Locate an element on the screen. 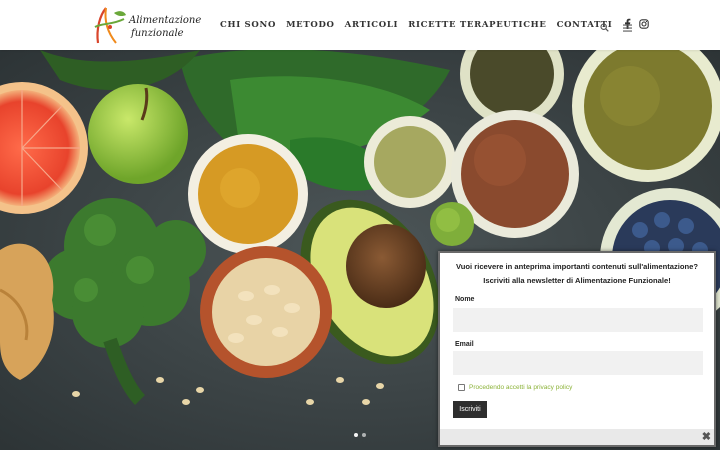  slider-dots is located at coordinates (362, 435).